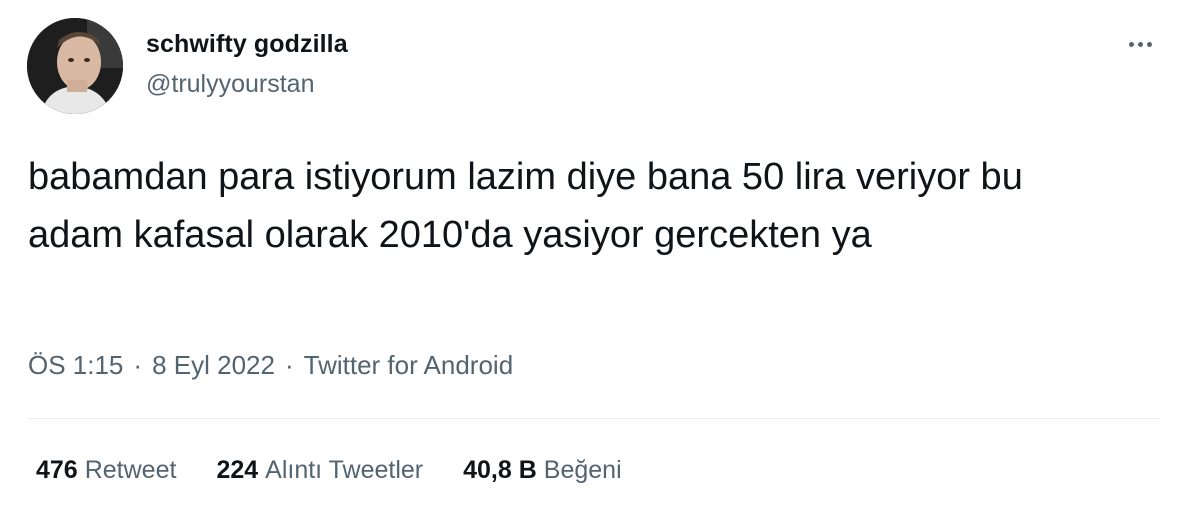  What do you see at coordinates (409, 365) in the screenshot?
I see `tweet-source-link: Twitter for Android` at bounding box center [409, 365].